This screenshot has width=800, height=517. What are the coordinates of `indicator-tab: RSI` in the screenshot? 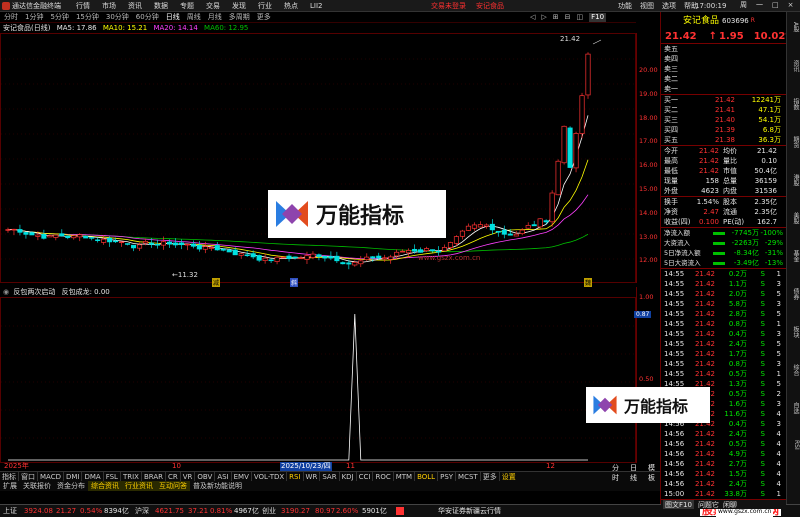 It's located at (294, 476).